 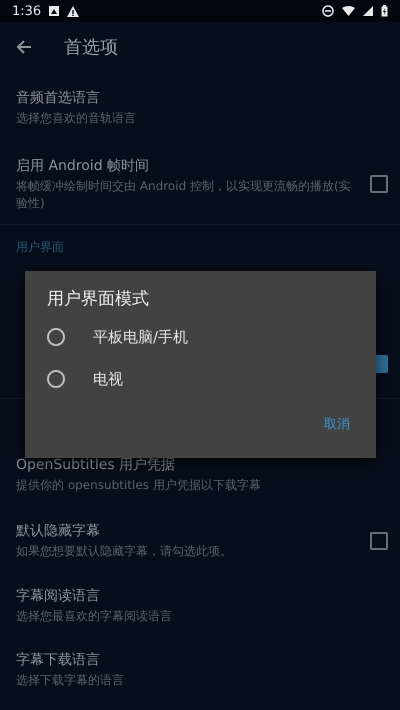 What do you see at coordinates (27, 11) in the screenshot?
I see `status-time: 1:36` at bounding box center [27, 11].